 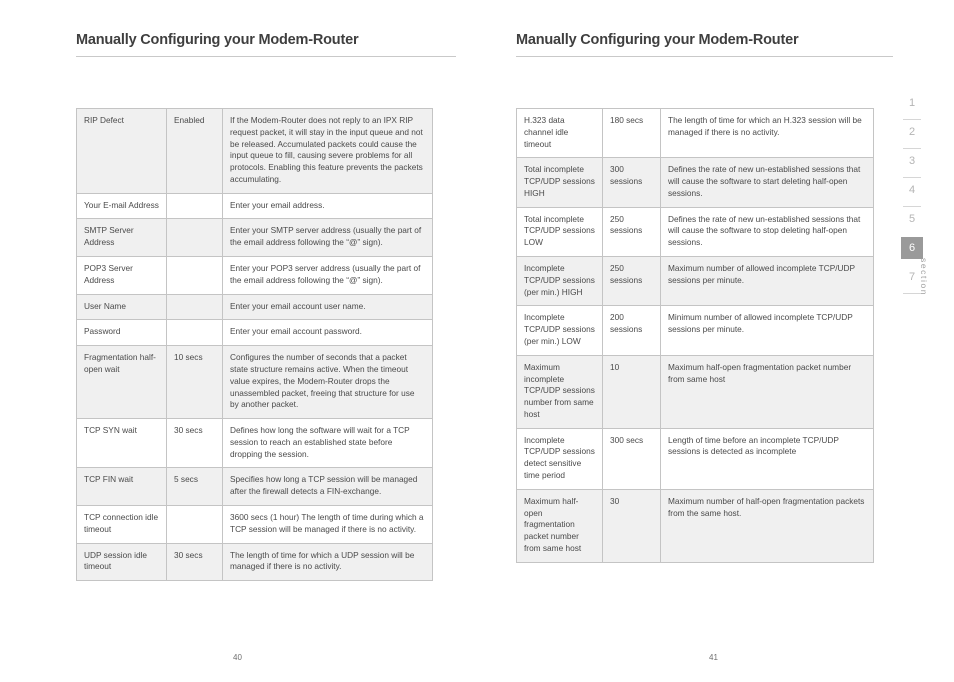 What do you see at coordinates (194, 486) in the screenshot?
I see `table-cell-value: 5 secs` at bounding box center [194, 486].